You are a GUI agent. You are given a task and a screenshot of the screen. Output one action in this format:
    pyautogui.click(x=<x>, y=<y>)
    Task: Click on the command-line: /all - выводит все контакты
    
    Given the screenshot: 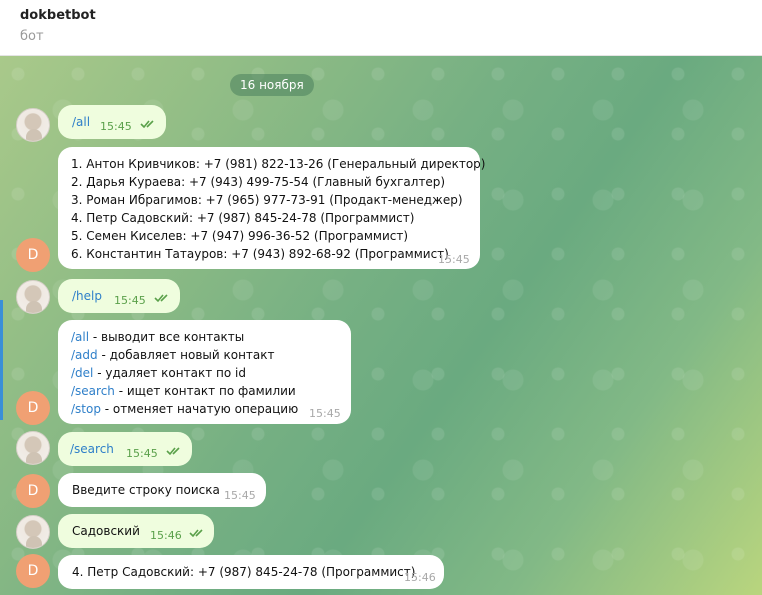 What is the action you would take?
    pyautogui.click(x=184, y=337)
    